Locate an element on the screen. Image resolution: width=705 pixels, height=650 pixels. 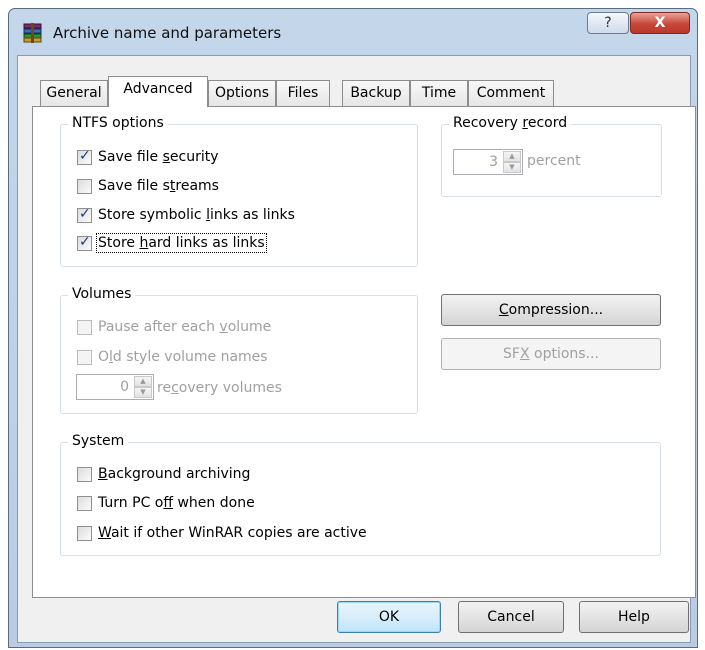
recovery-percent-spinner: 3 ▲ ▼ is located at coordinates (488, 162).